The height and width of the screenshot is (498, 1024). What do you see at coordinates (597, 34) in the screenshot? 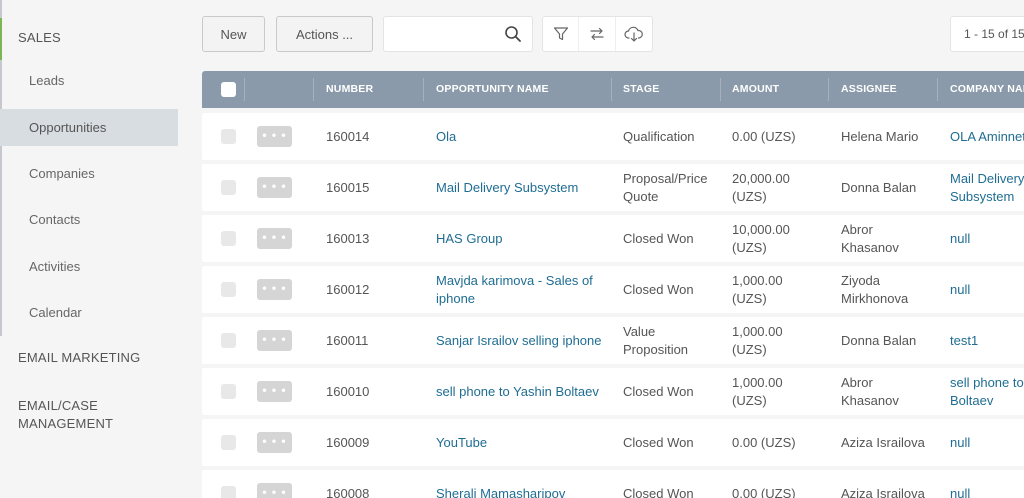
I see `sync-button` at bounding box center [597, 34].